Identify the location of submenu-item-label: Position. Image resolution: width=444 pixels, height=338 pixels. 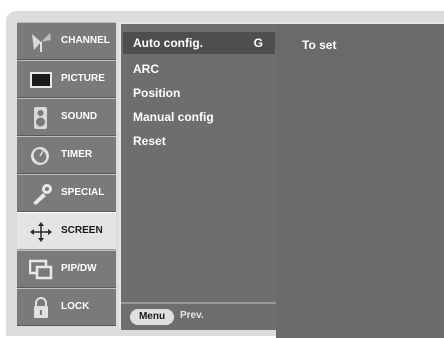
(157, 93).